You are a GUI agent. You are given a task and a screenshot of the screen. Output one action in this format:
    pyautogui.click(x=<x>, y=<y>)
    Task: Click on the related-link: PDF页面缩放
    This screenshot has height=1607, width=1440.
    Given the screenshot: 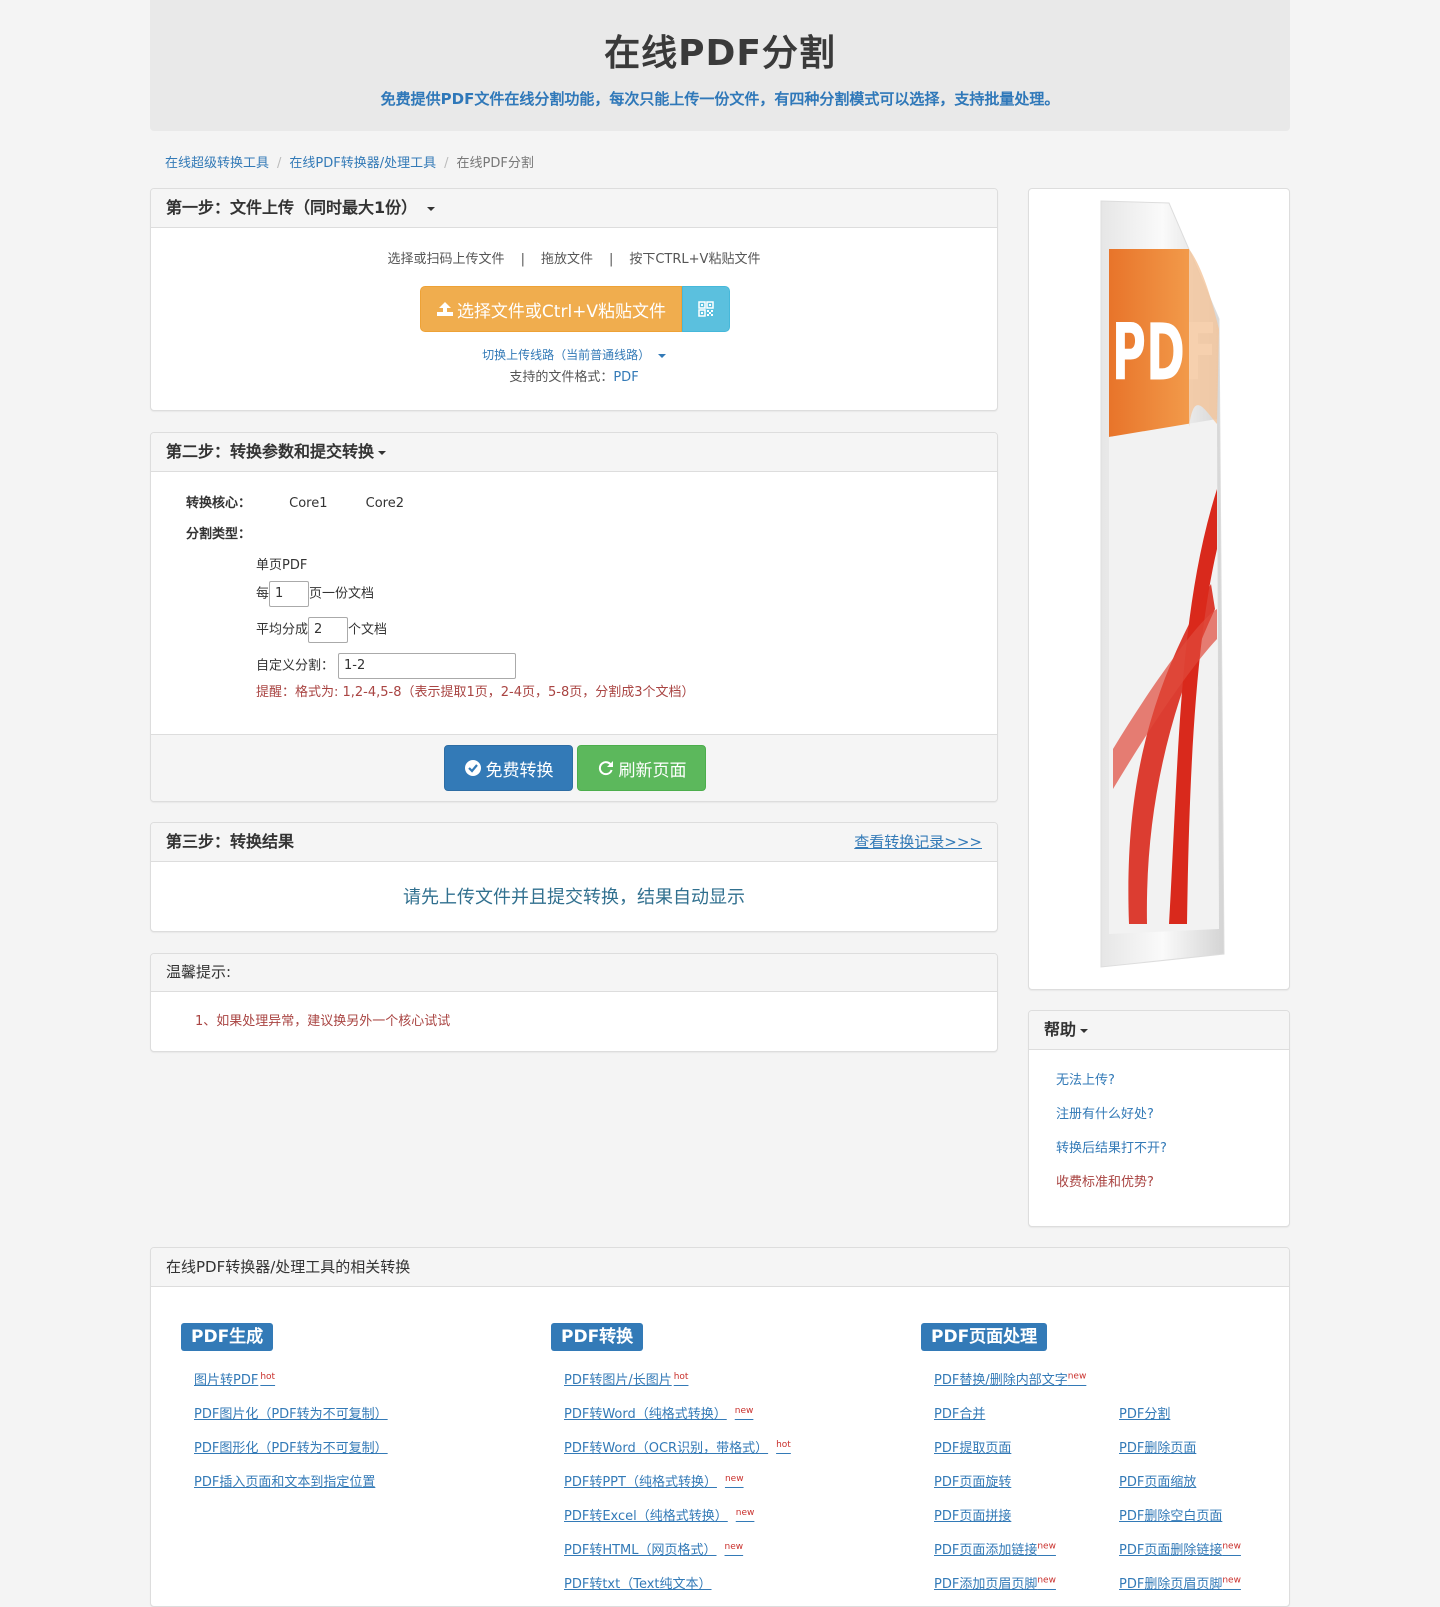 What is the action you would take?
    pyautogui.click(x=1157, y=1480)
    